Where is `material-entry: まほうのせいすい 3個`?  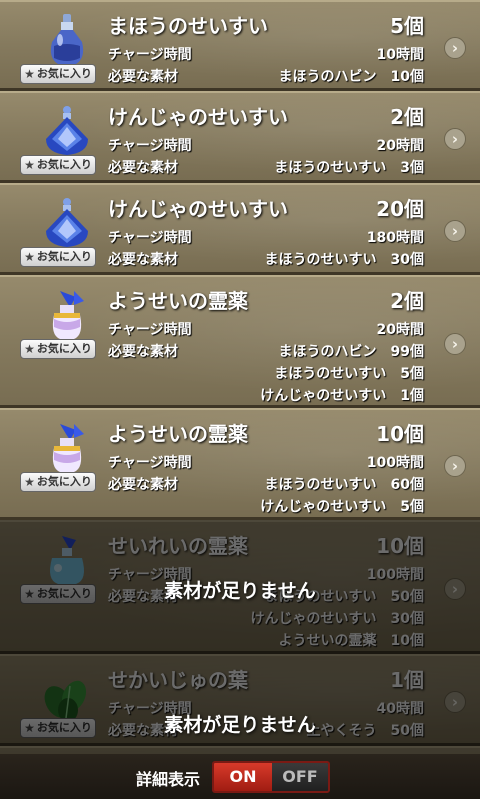 material-entry: まほうのせいすい 3個 is located at coordinates (349, 168).